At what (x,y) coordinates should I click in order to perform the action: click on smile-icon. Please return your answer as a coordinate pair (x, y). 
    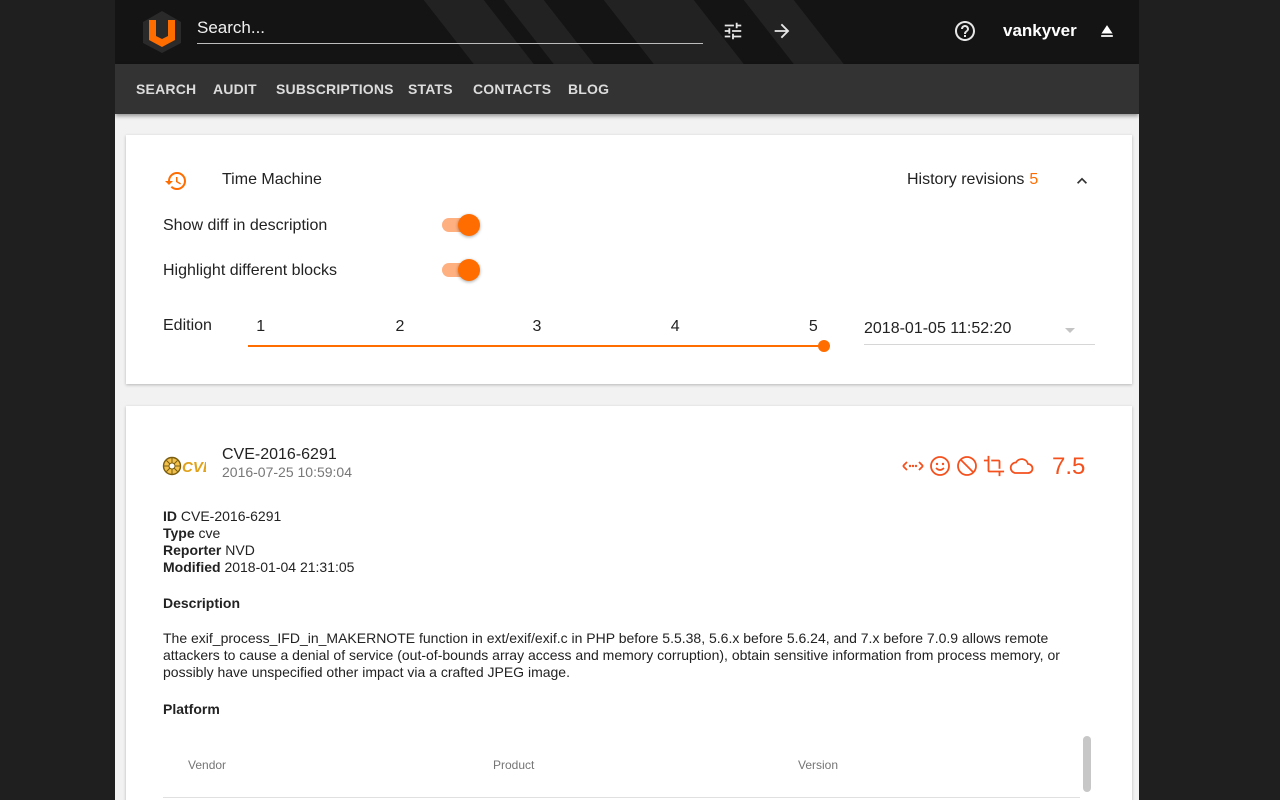
    Looking at the image, I should click on (940, 466).